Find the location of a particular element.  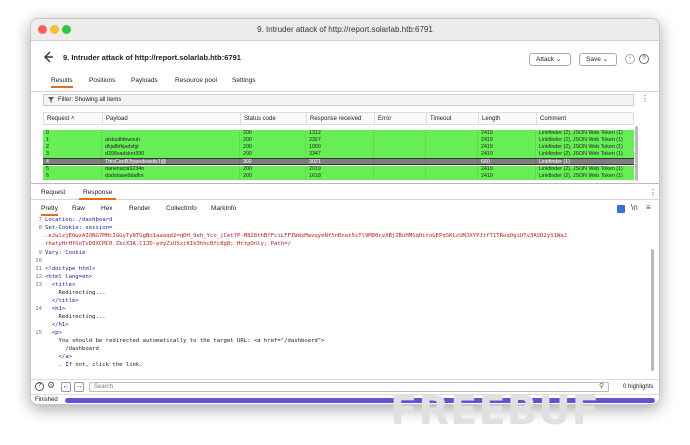

cell-response-received: 1000 is located at coordinates (339, 147).